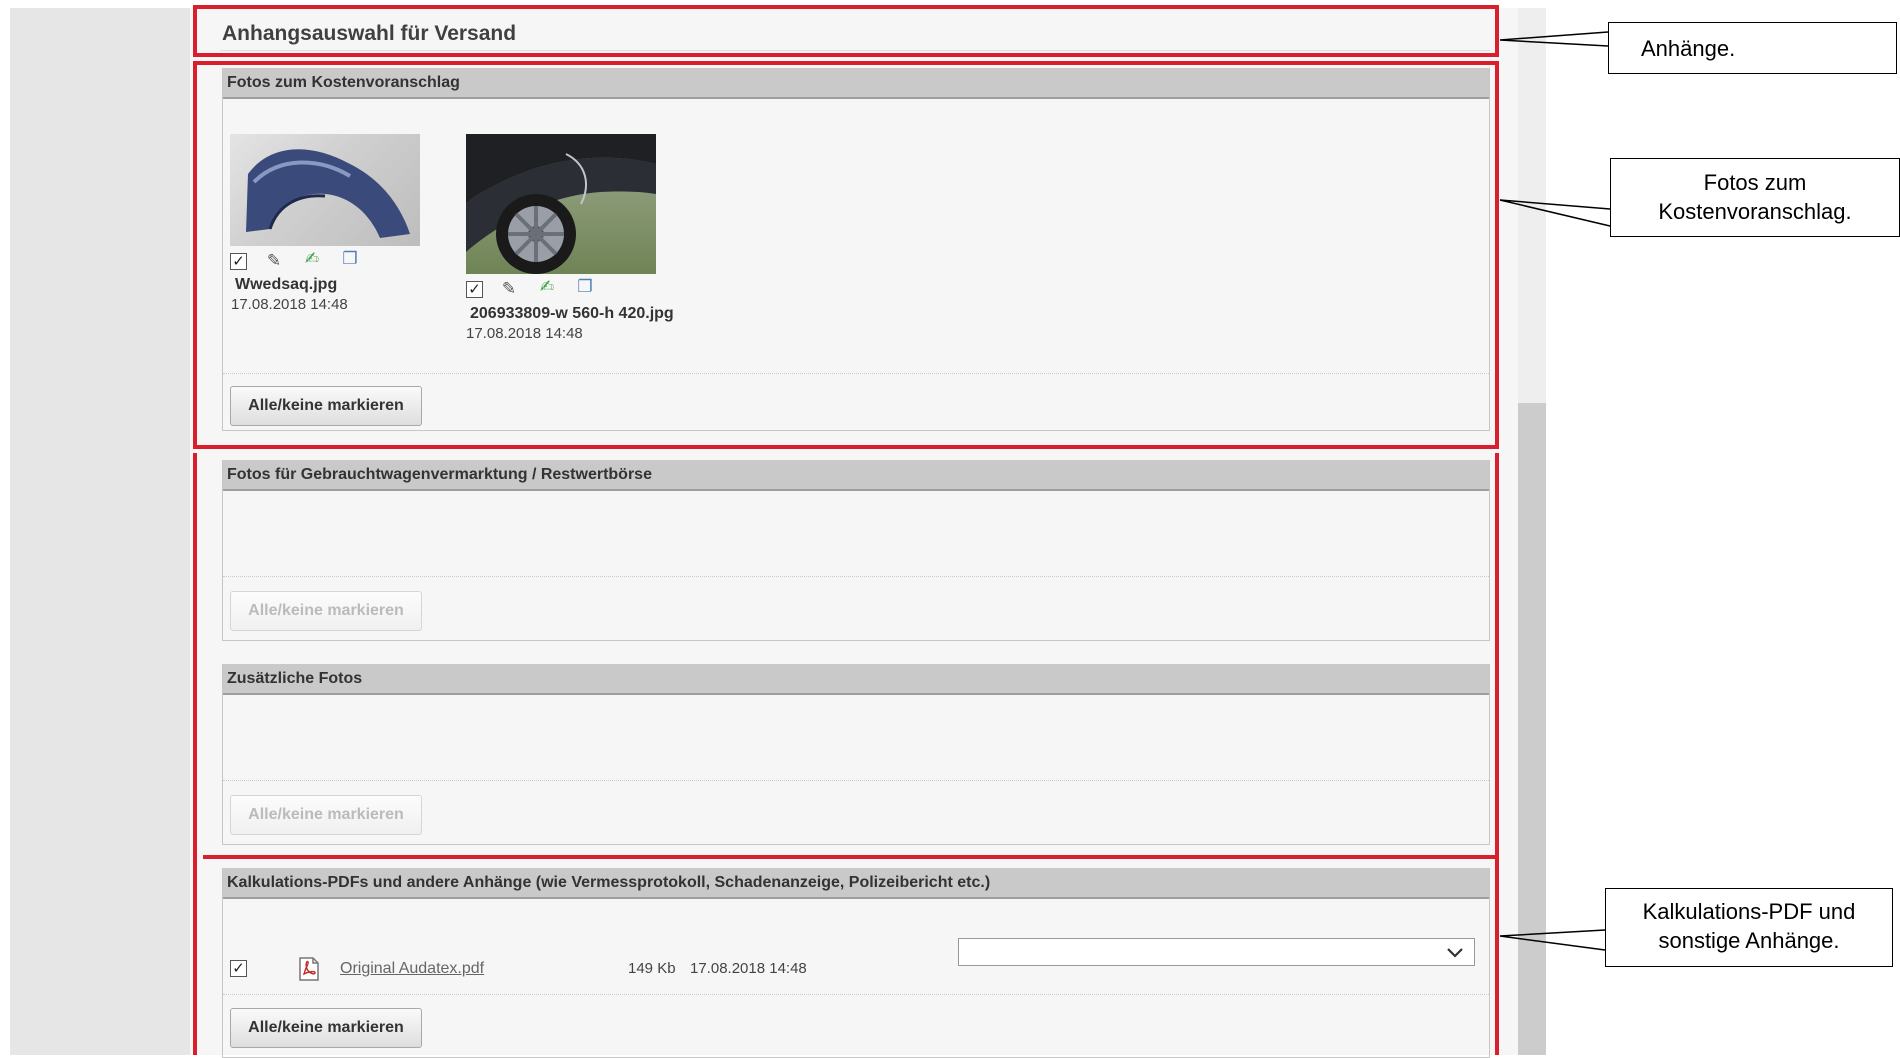  Describe the element at coordinates (195, 955) in the screenshot. I see `highlight-kalk-left` at that location.